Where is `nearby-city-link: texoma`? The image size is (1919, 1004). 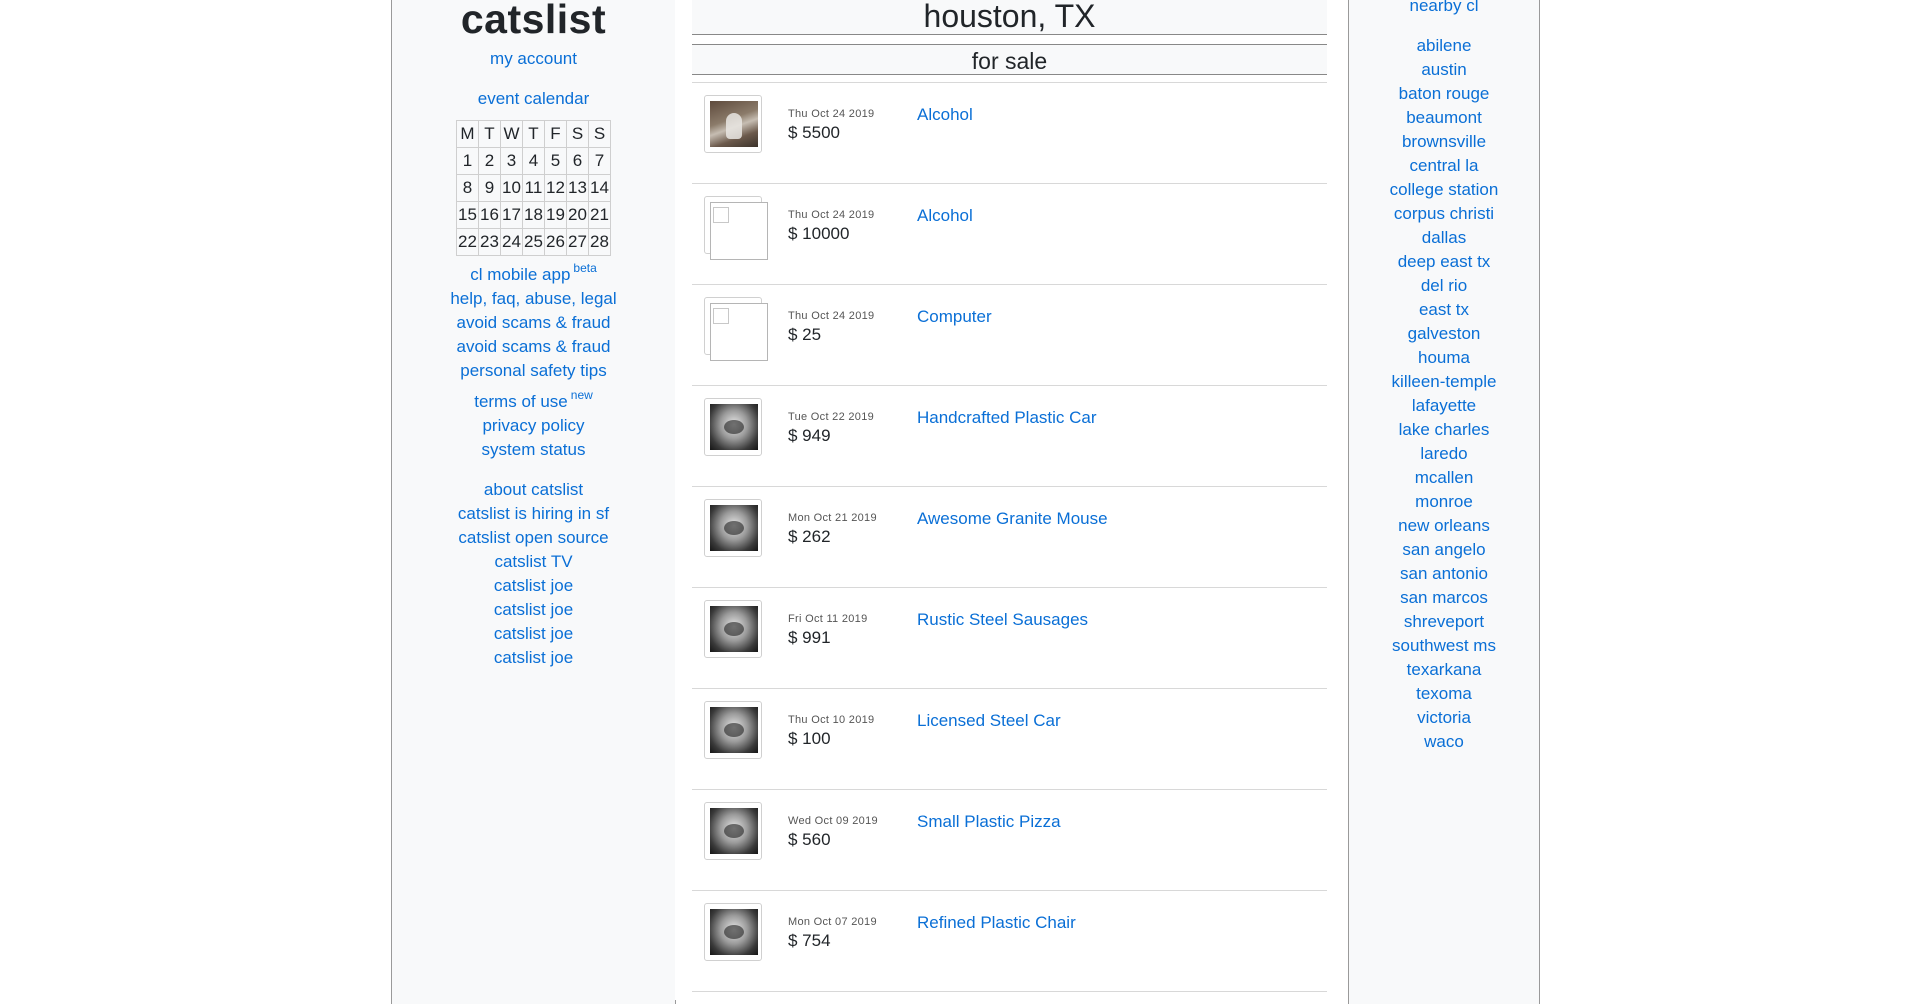 nearby-city-link: texoma is located at coordinates (1444, 694).